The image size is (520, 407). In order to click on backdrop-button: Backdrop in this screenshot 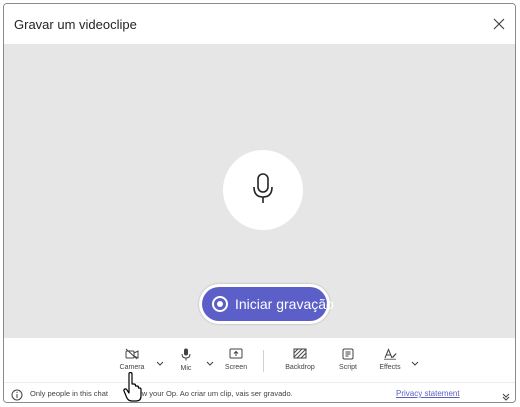, I will do `click(300, 361)`.